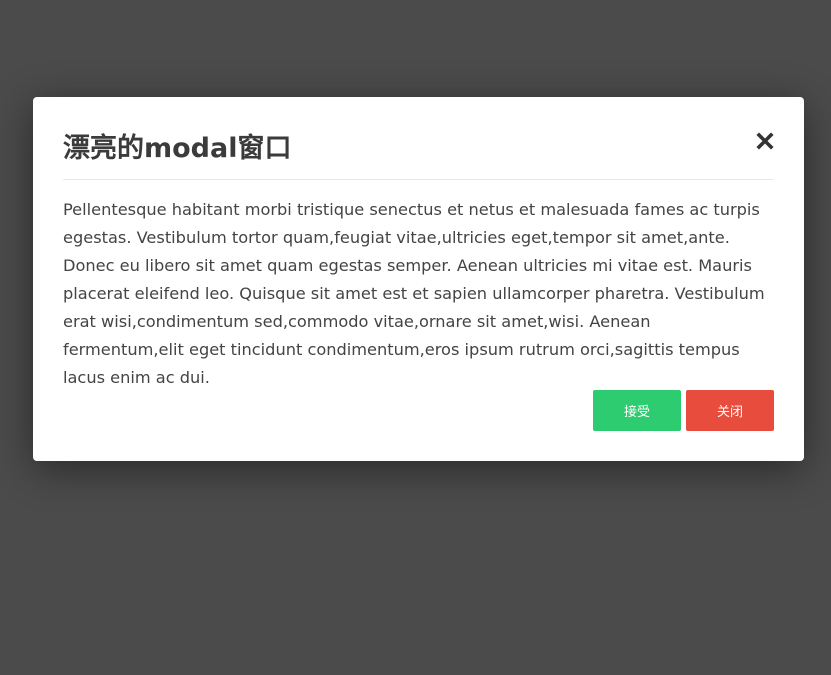 This screenshot has width=831, height=675. Describe the element at coordinates (765, 140) in the screenshot. I see `close-x-icon` at that location.